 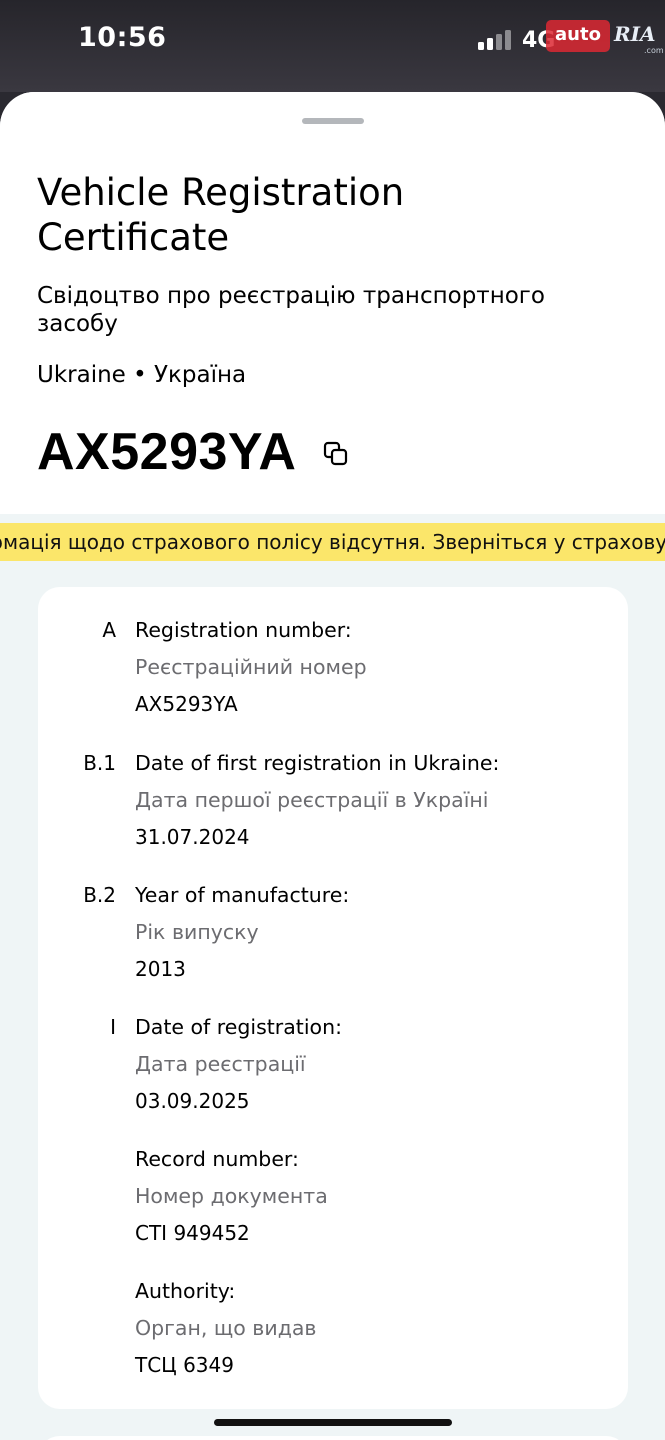 I want to click on field-code: B.1, so click(x=99, y=763).